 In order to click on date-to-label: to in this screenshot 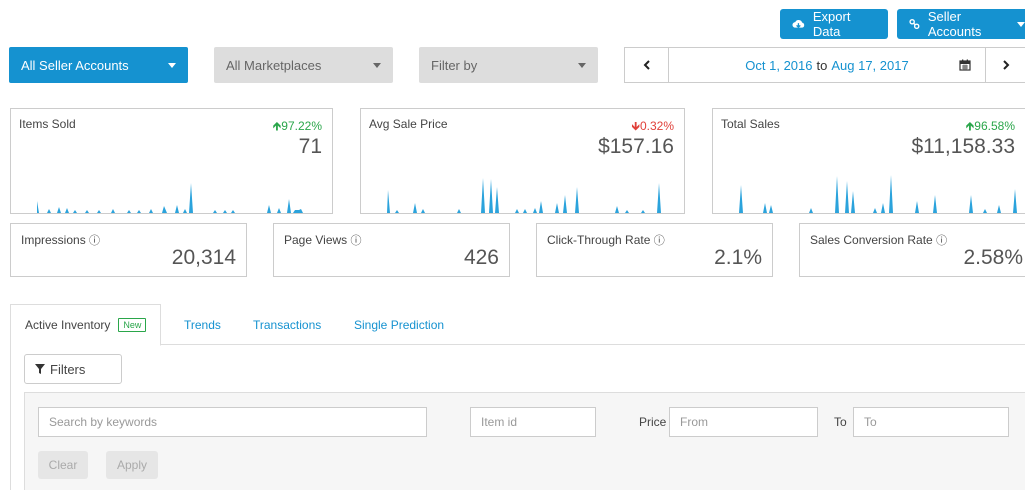, I will do `click(822, 65)`.